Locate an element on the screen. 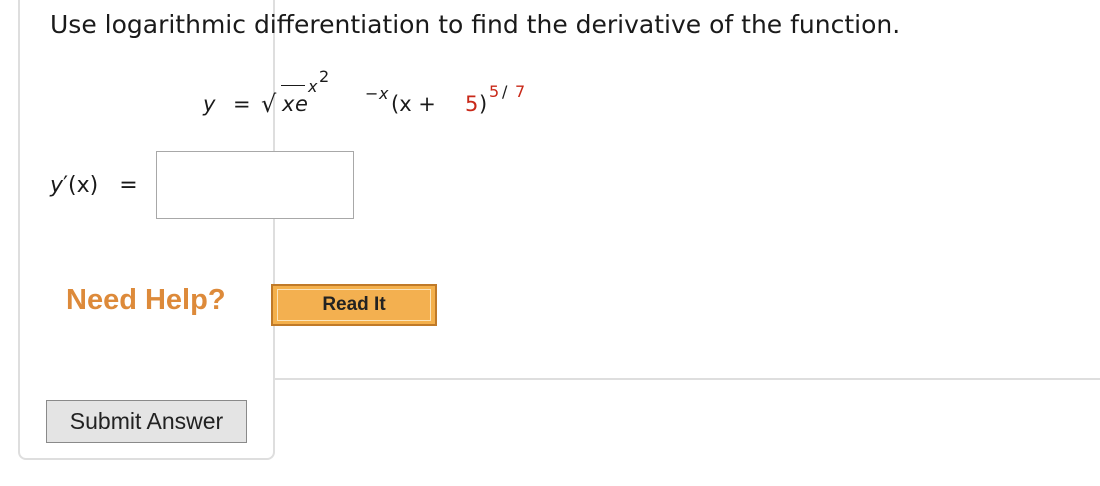  answer-label-rest: ′(x) is located at coordinates (81, 185).